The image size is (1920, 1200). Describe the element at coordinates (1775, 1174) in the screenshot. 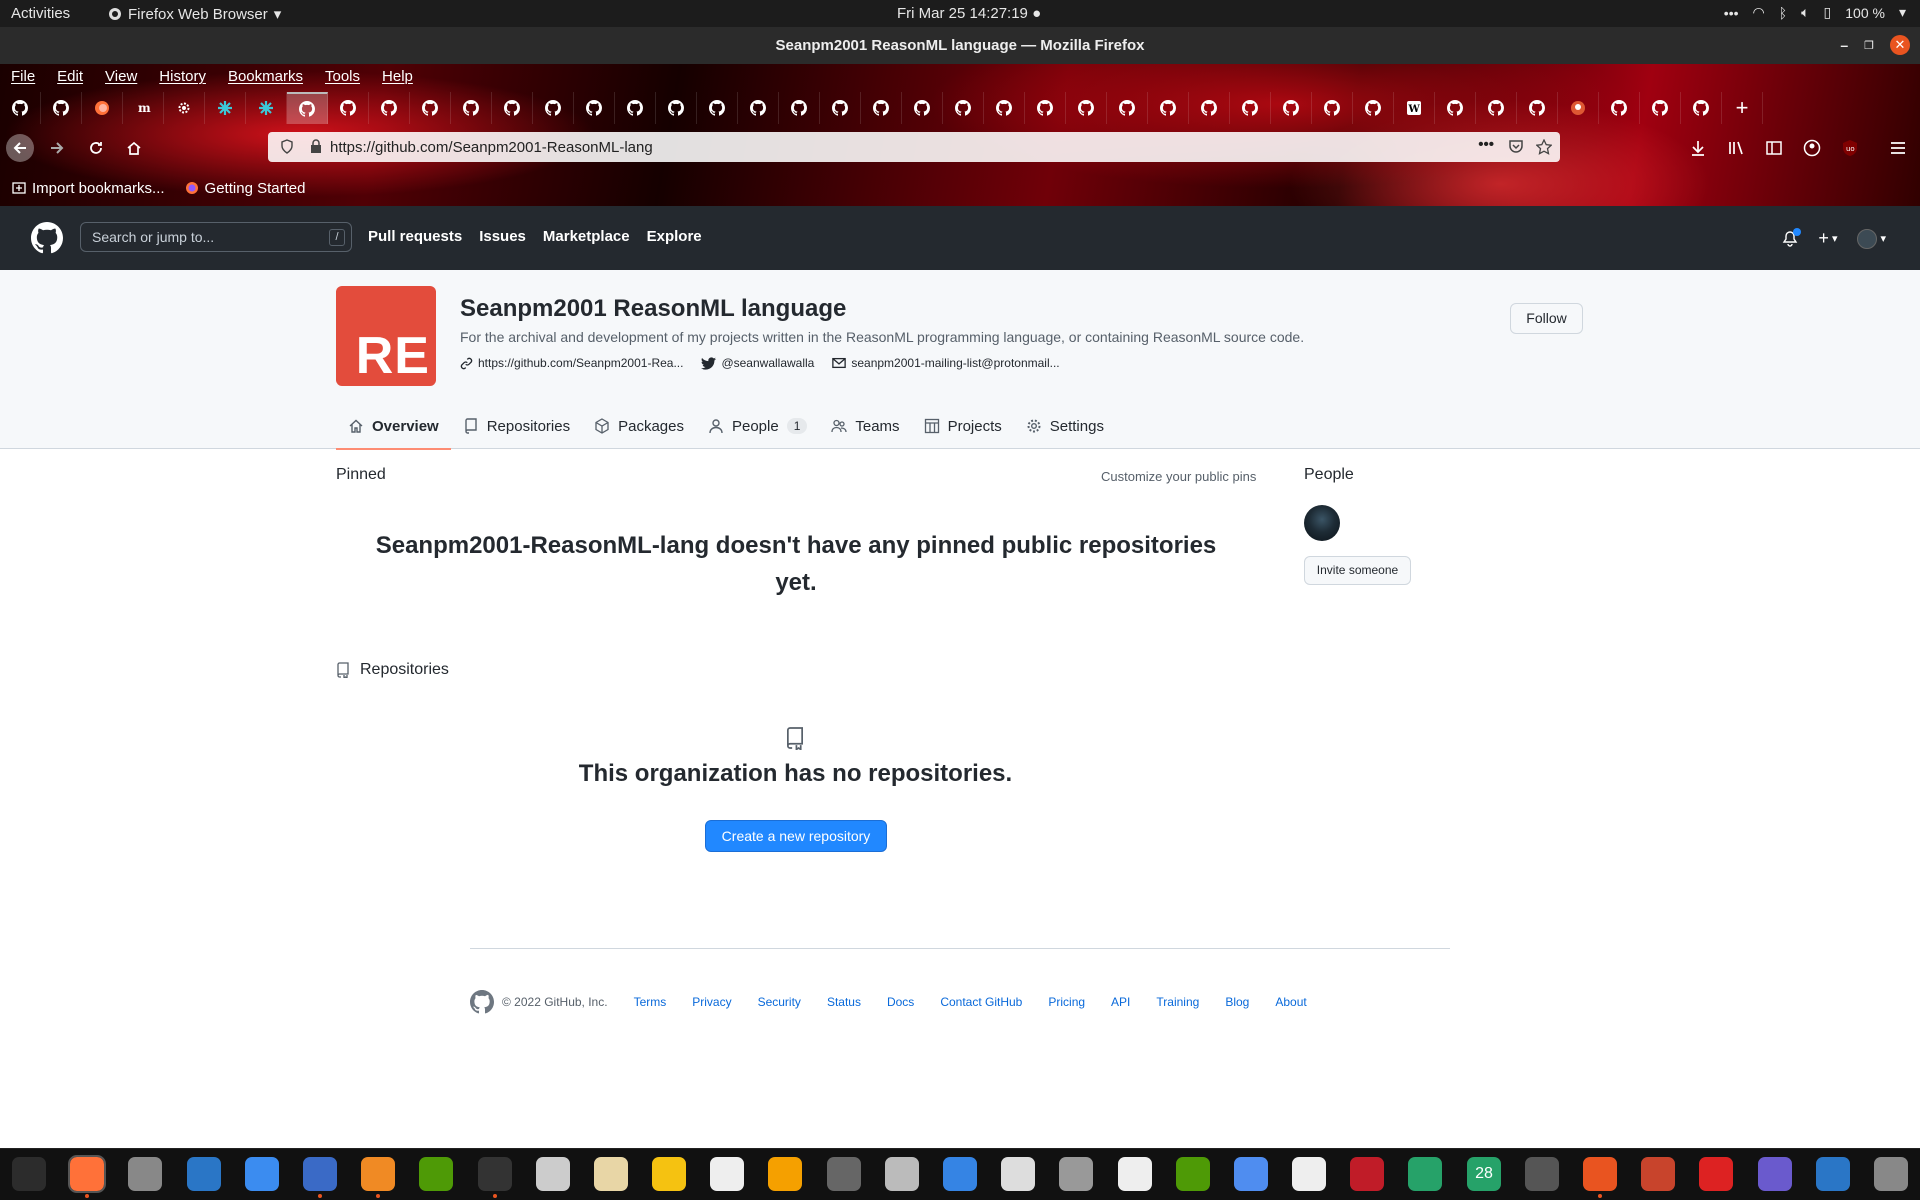

I see `camera-icon` at that location.